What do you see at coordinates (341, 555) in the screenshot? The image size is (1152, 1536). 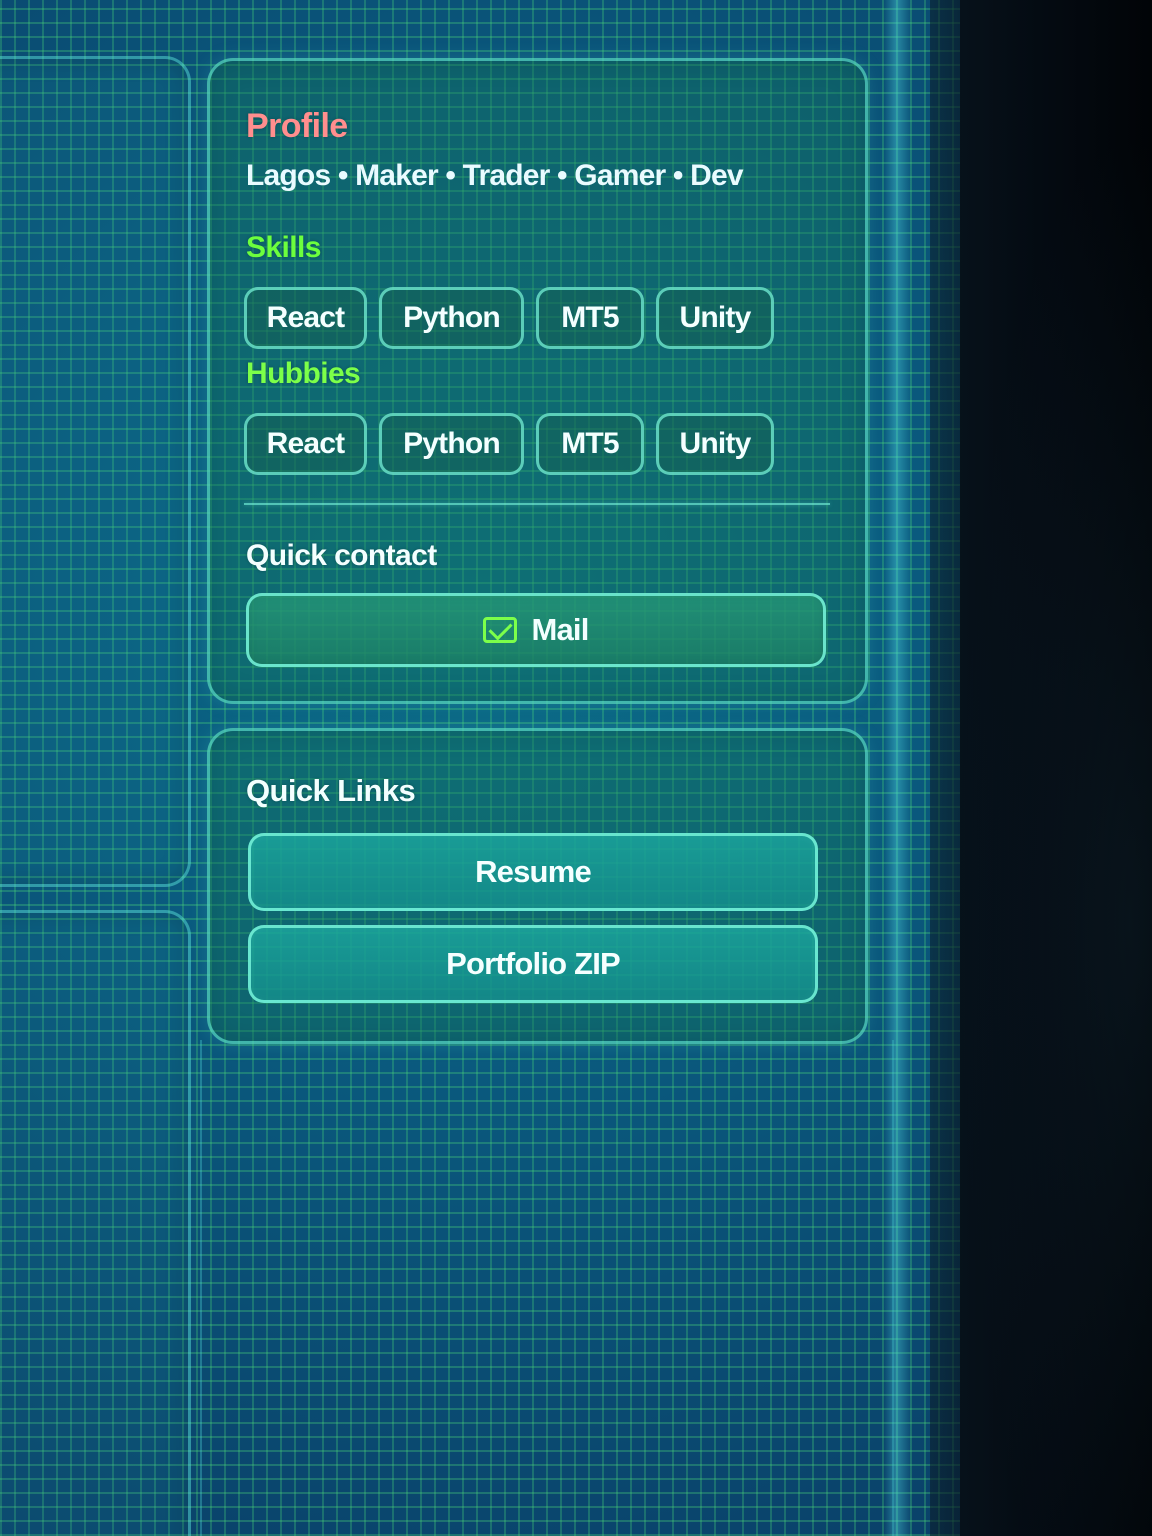 I see `quick-contact-title: Quick contact` at bounding box center [341, 555].